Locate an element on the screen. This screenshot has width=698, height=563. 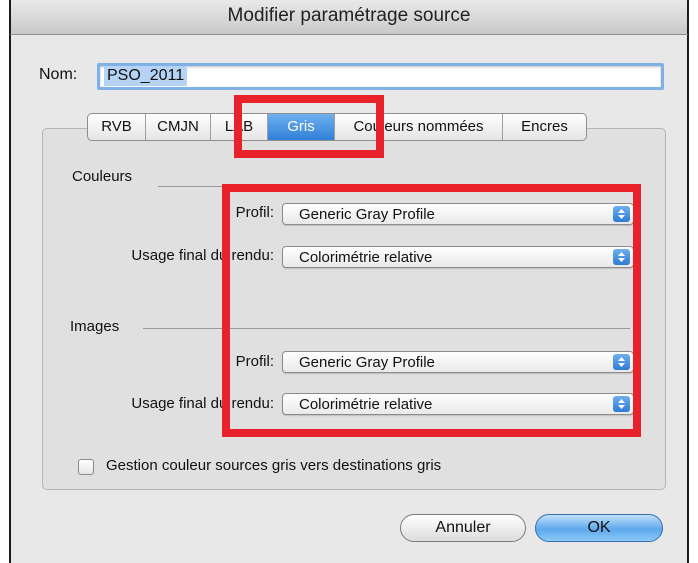
ok-button: OK is located at coordinates (599, 528).